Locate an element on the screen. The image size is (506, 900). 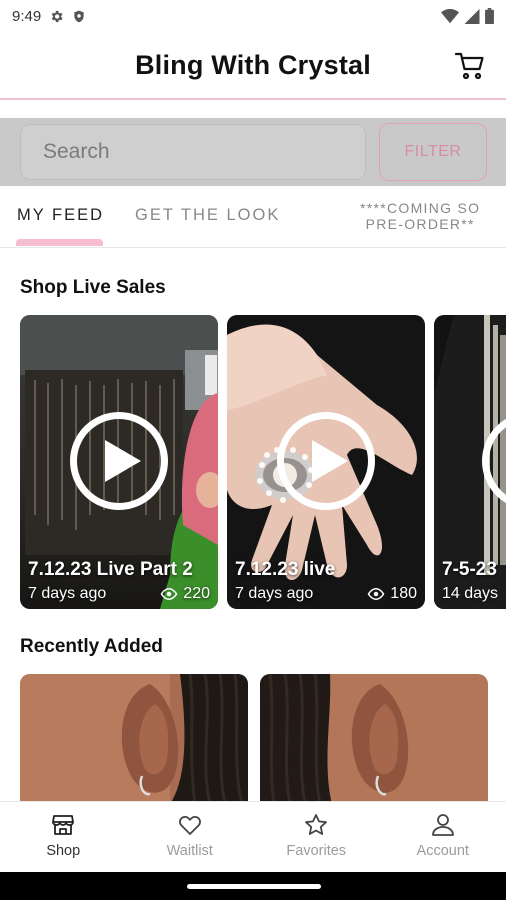
view-count: 180 is located at coordinates (392, 594).